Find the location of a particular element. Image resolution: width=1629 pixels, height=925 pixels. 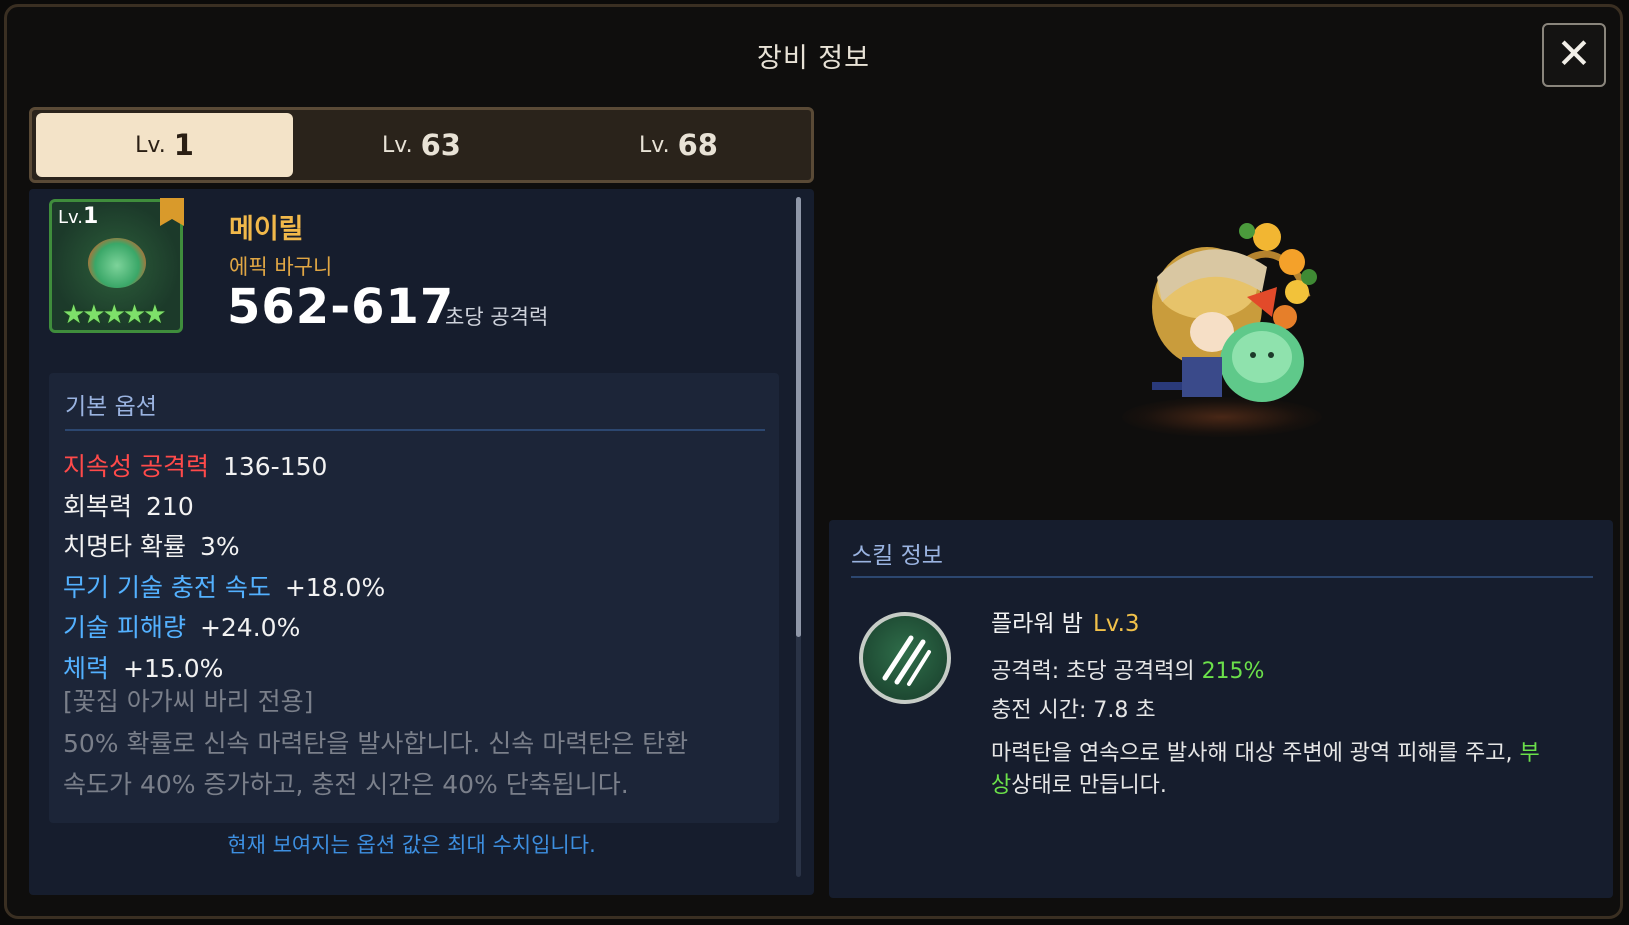

skill-charge-time: 충전 시간: 7.8 초 is located at coordinates (1073, 710).